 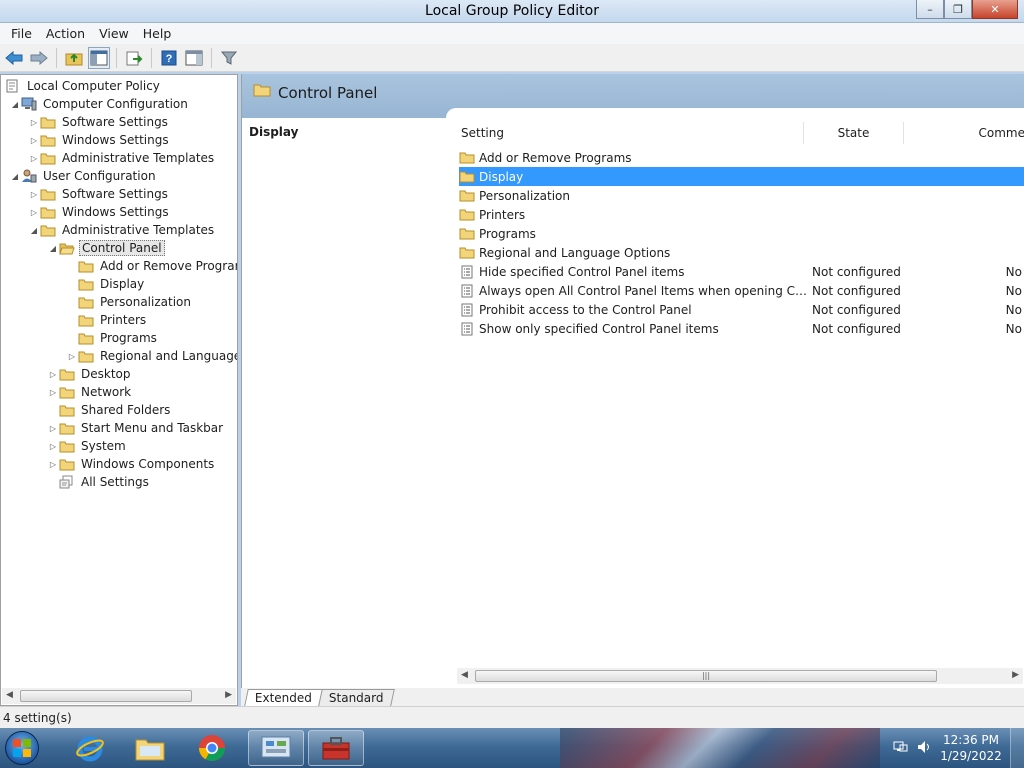 I want to click on control-panel-icon, so click(x=276, y=748).